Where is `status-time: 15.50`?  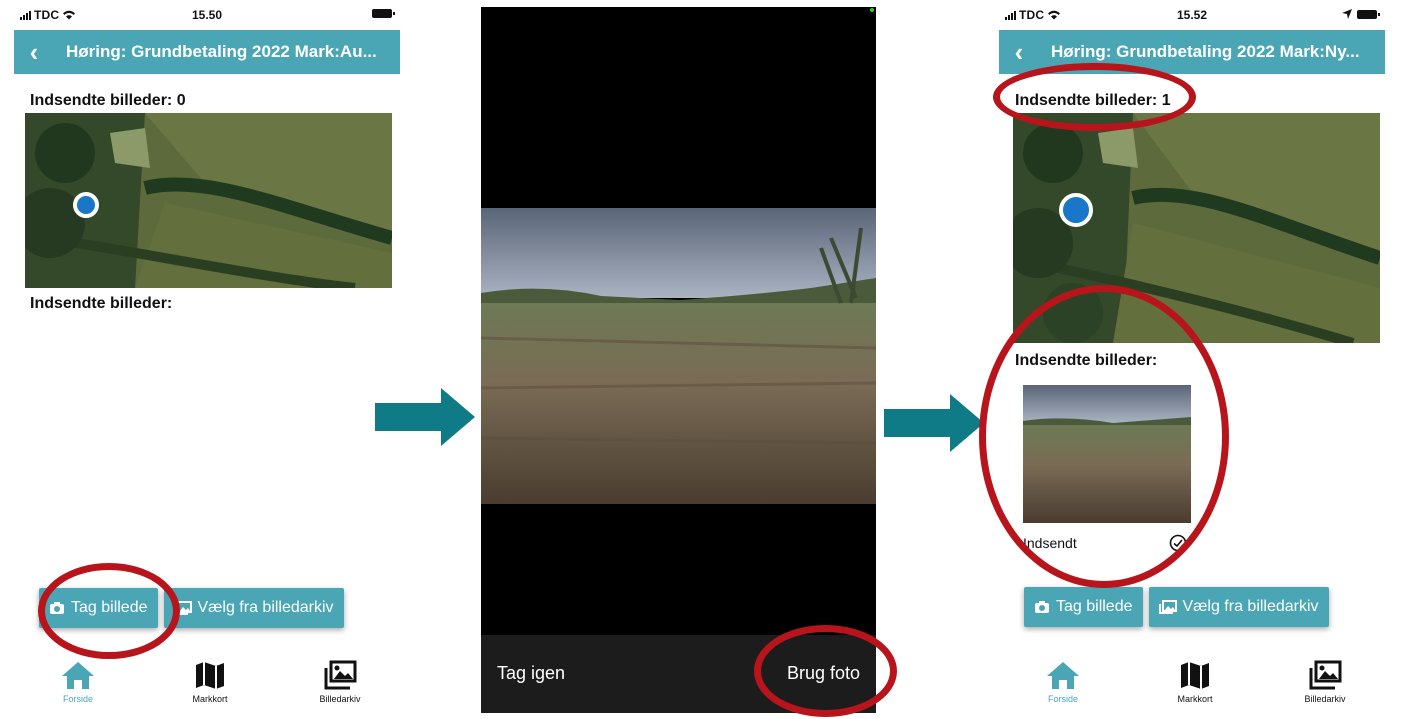
status-time: 15.50 is located at coordinates (207, 15).